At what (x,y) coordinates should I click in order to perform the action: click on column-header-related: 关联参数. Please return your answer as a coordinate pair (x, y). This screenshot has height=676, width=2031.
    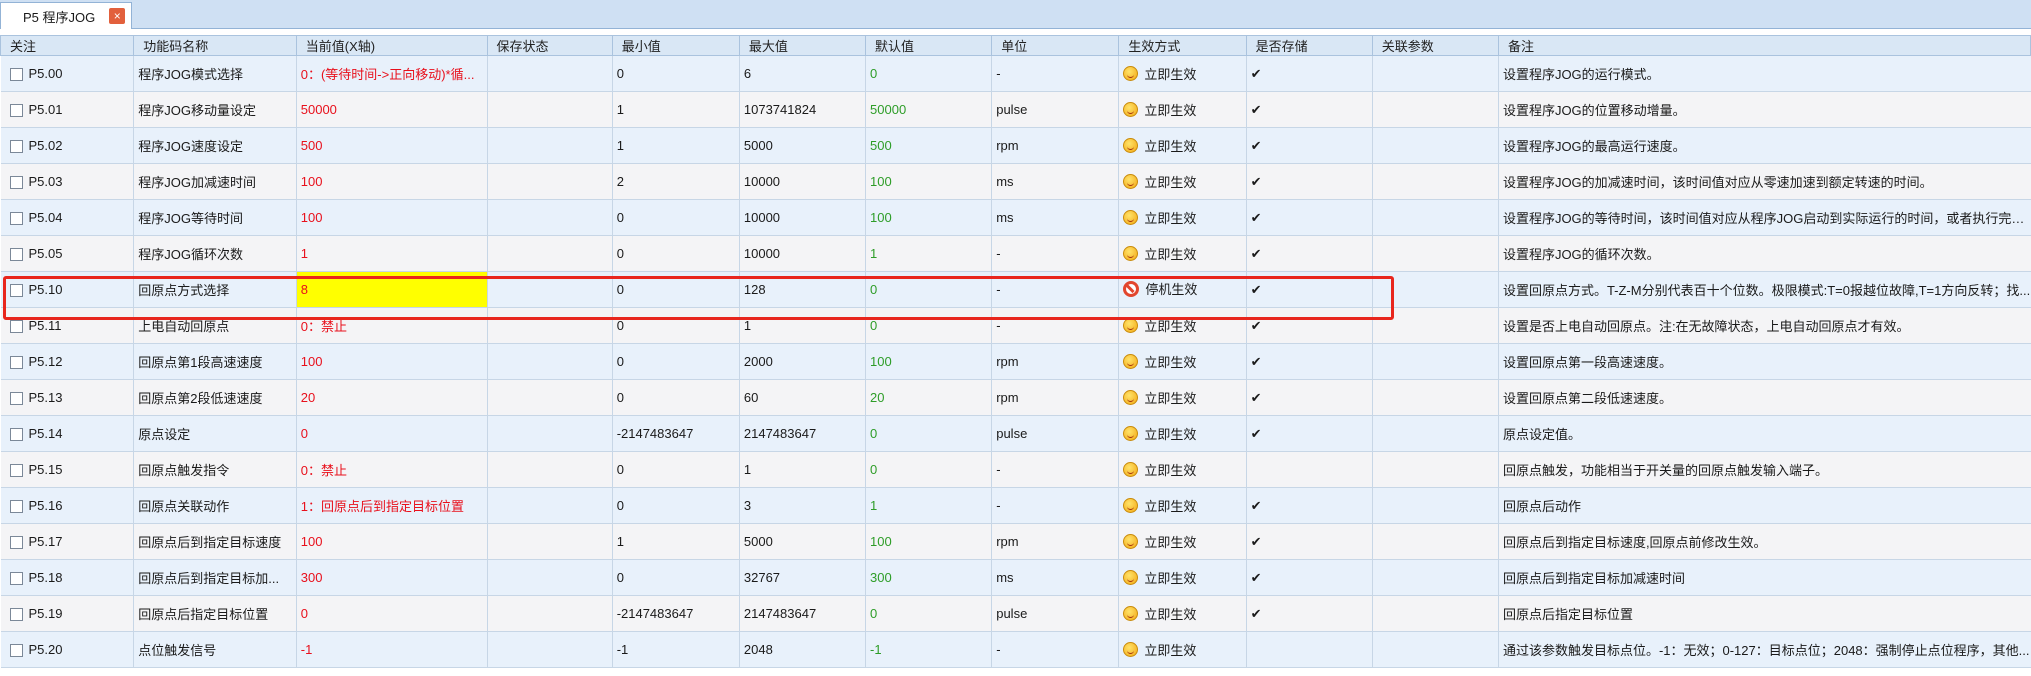
    Looking at the image, I should click on (1435, 45).